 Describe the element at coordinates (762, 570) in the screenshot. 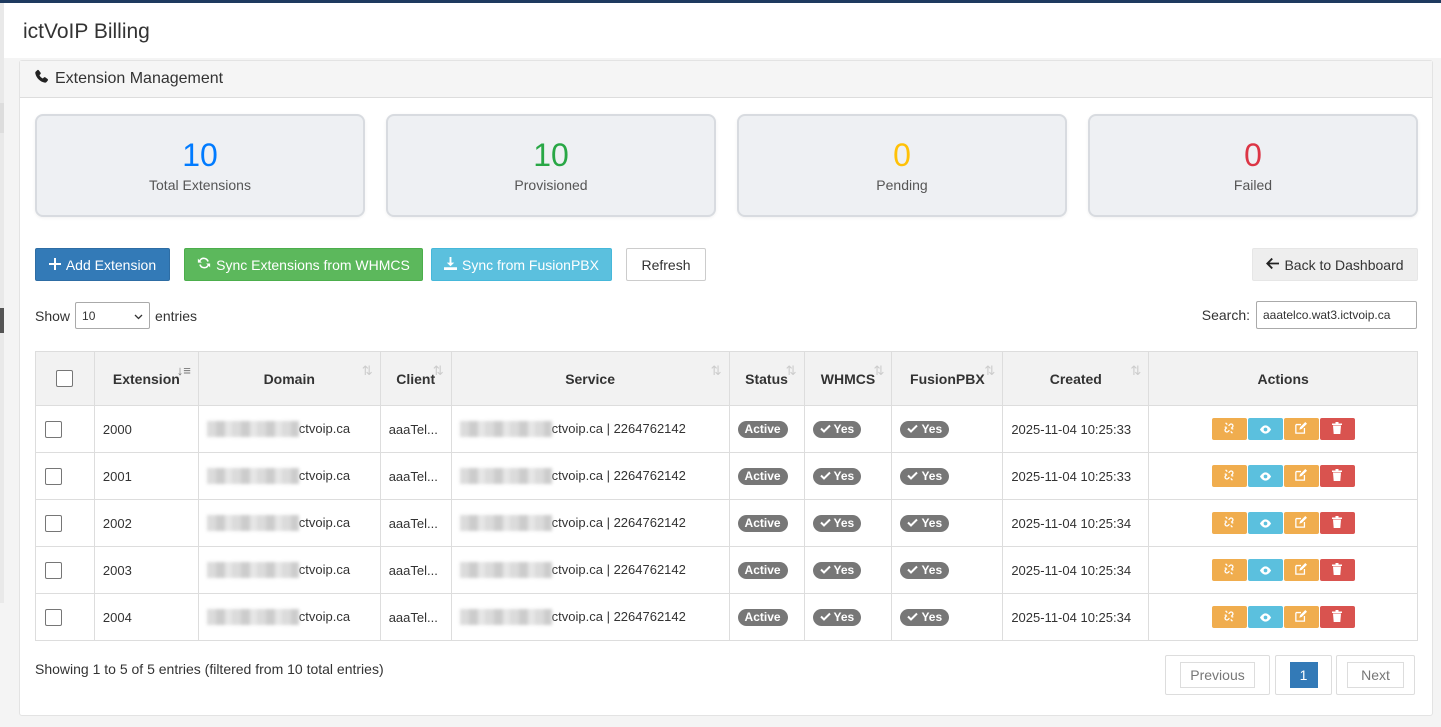

I see `status-badge: Active` at that location.